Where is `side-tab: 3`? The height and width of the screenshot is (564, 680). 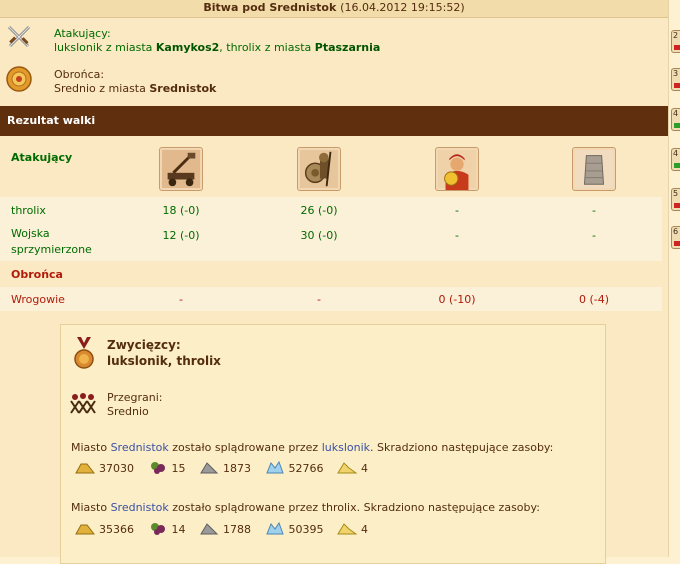 side-tab: 3 is located at coordinates (675, 79).